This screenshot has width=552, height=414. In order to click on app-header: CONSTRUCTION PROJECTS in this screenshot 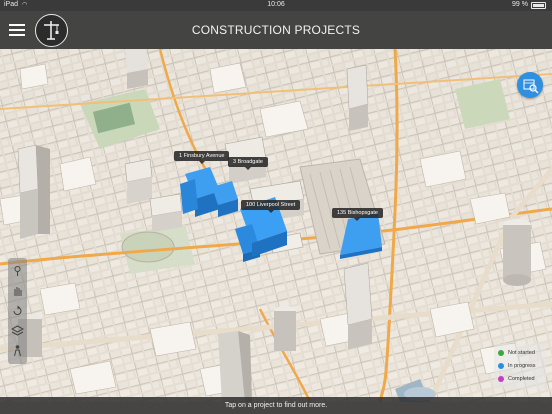, I will do `click(276, 30)`.